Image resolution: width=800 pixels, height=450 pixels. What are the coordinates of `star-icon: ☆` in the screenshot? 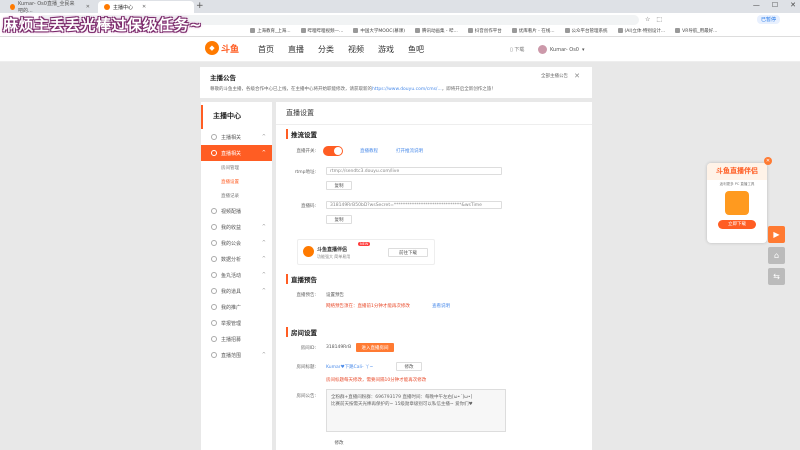 It's located at (647, 19).